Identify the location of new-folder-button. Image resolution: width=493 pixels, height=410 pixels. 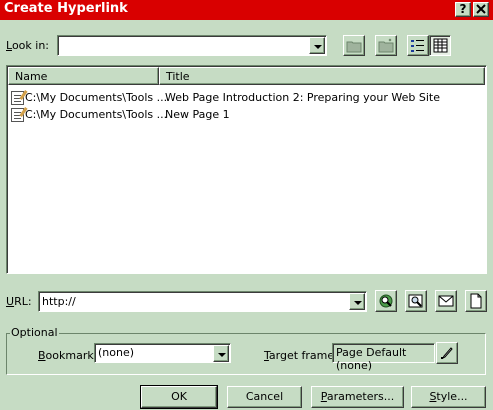
(386, 45).